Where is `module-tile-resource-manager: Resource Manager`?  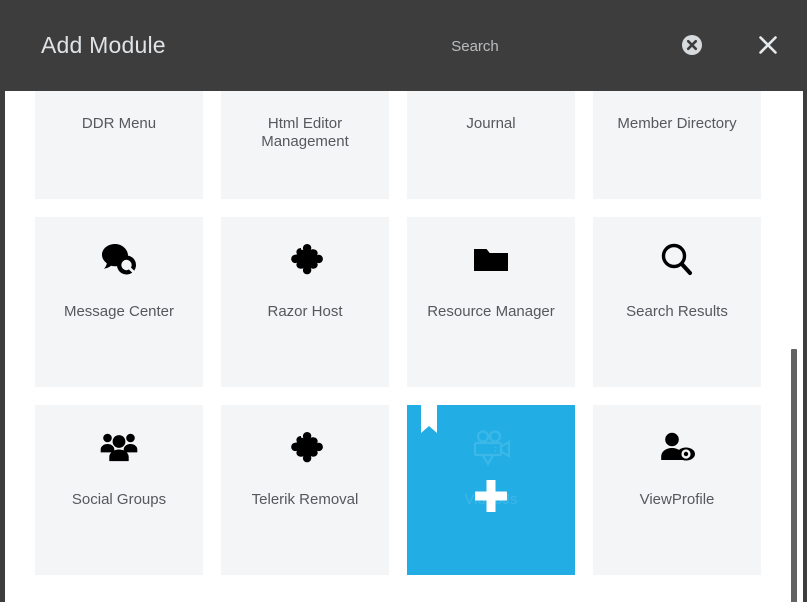
module-tile-resource-manager: Resource Manager is located at coordinates (491, 302).